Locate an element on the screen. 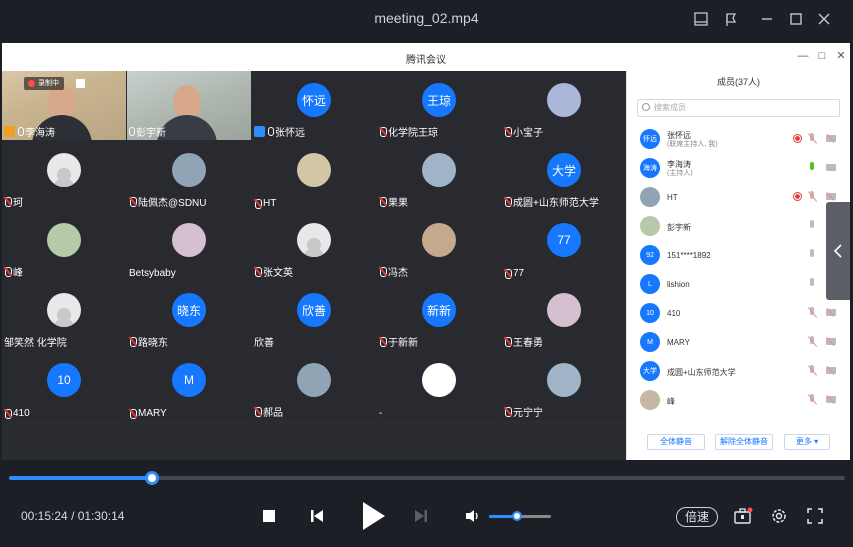  seek-handle is located at coordinates (151, 478).